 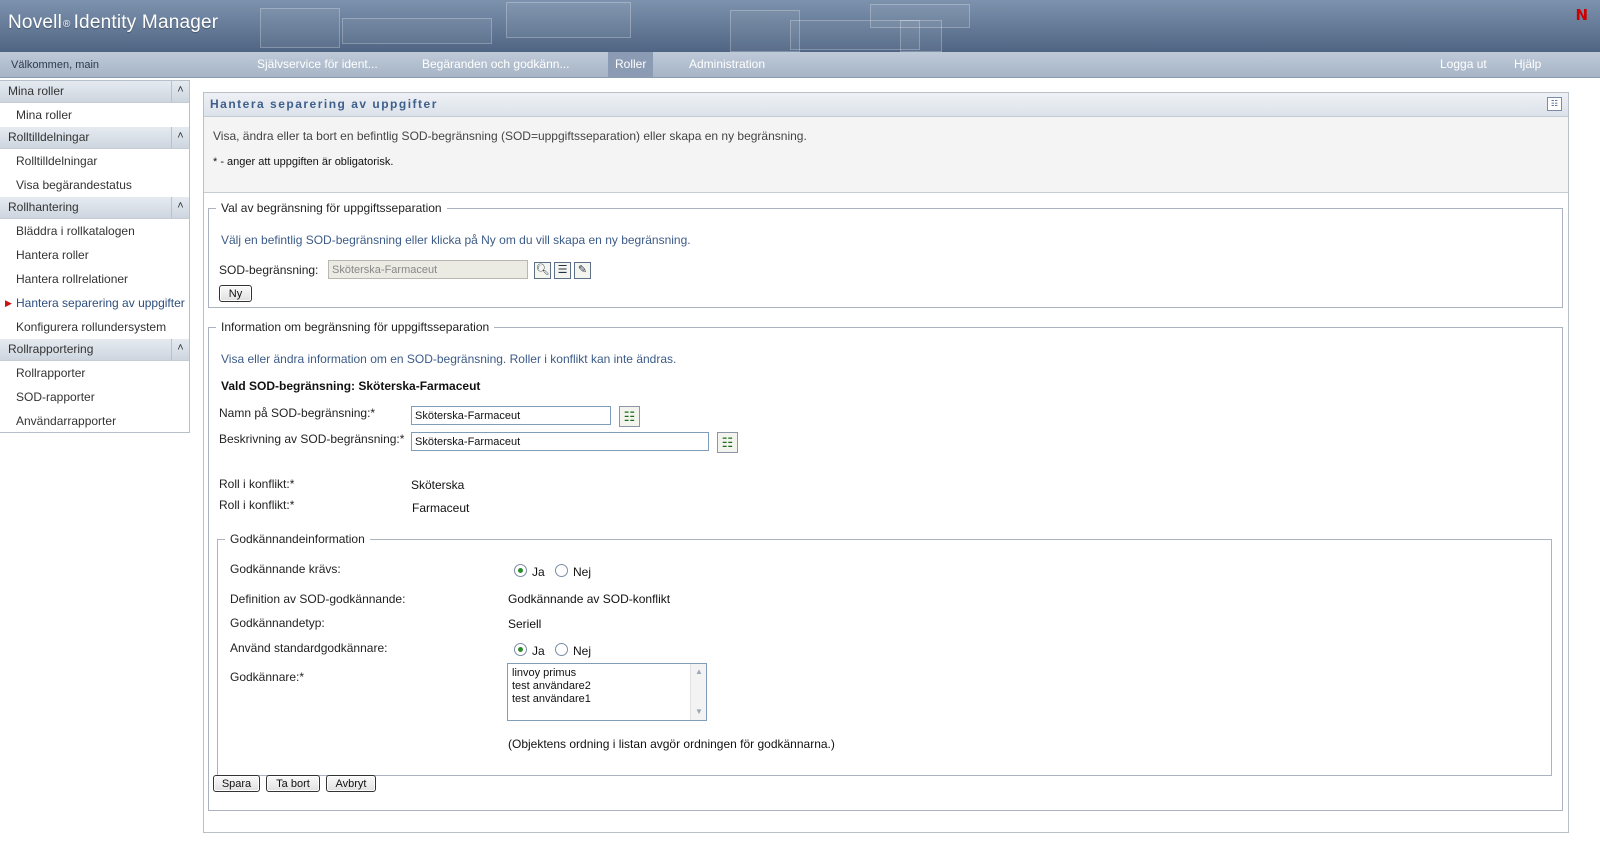 I want to click on sidebar-section-role-reporting: Rollrapportering ˄, so click(x=94, y=350).